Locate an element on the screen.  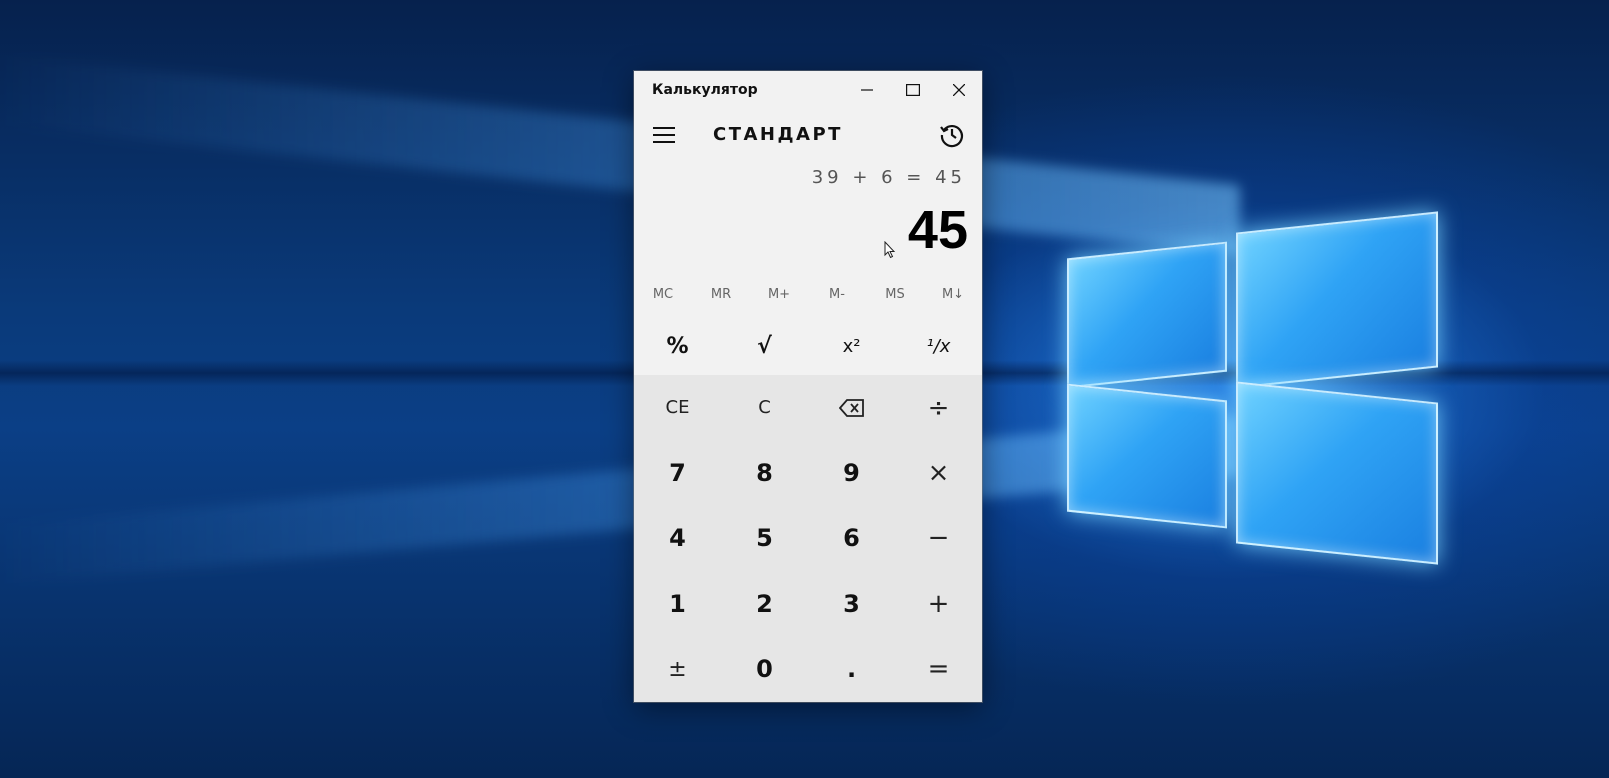
maximize-icon is located at coordinates (913, 90).